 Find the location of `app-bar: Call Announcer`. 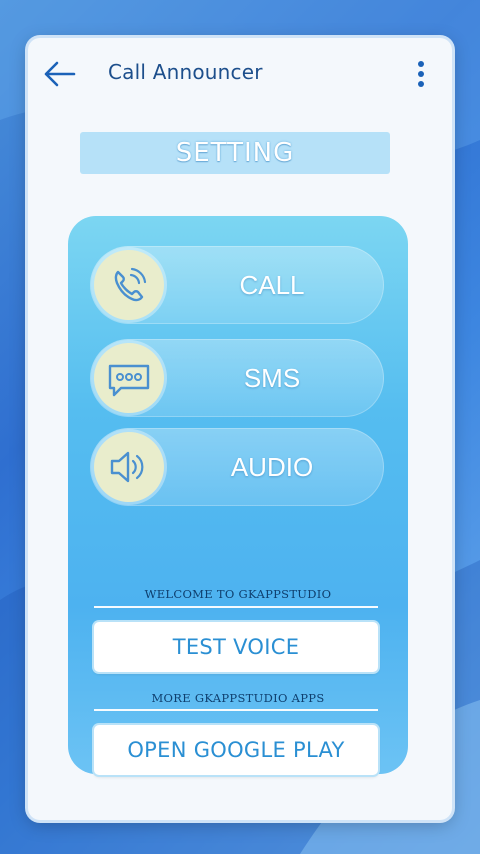

app-bar: Call Announcer is located at coordinates (240, 76).